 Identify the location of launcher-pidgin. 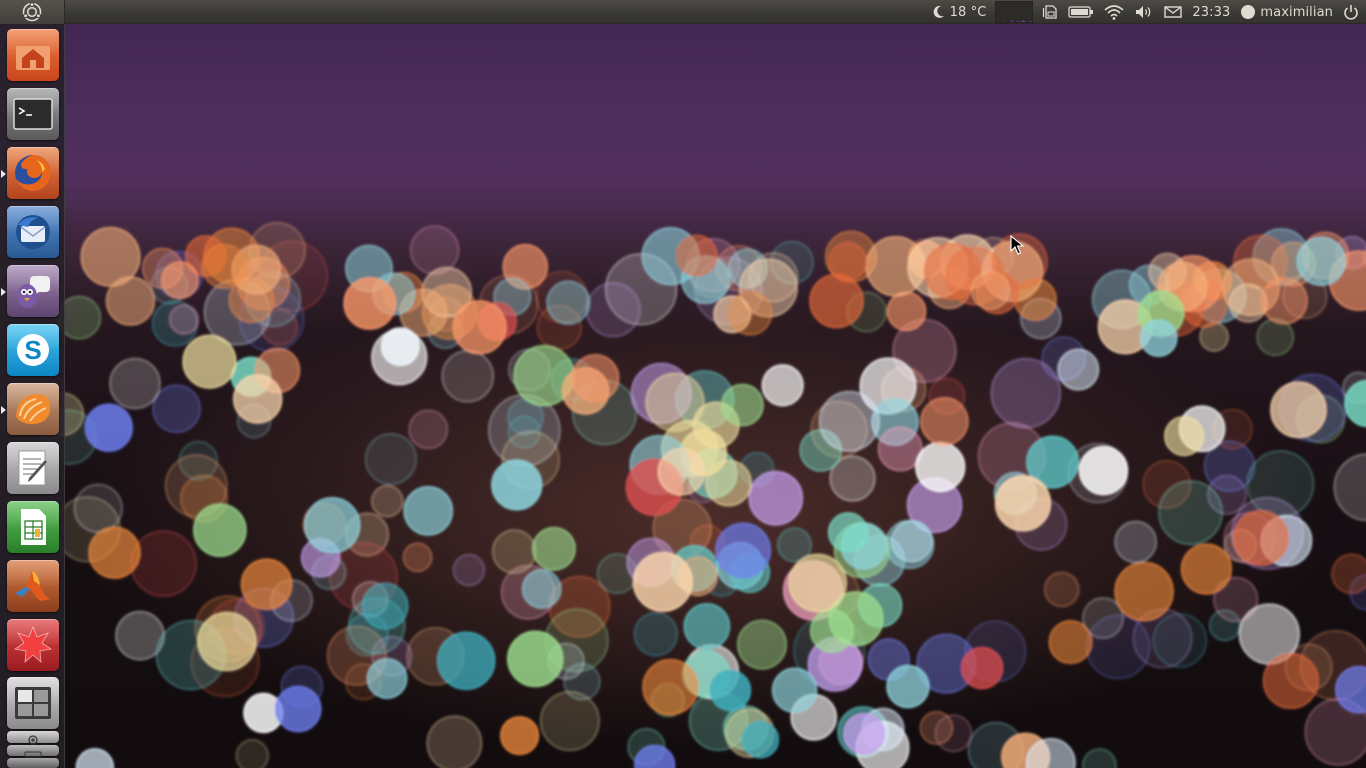
(33, 291).